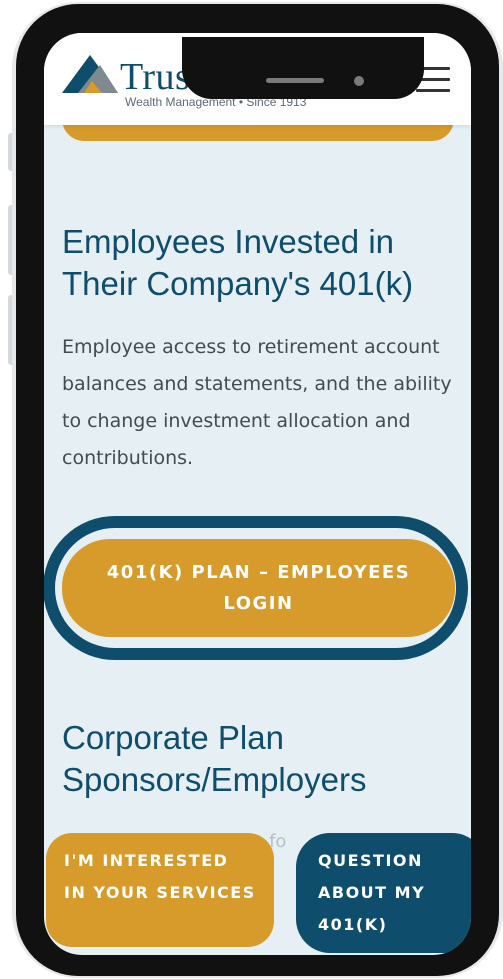  What do you see at coordinates (258, 588) in the screenshot?
I see `employee-401k-login-button: 401(K) PLAN – EMPLOYEES LOGIN` at bounding box center [258, 588].